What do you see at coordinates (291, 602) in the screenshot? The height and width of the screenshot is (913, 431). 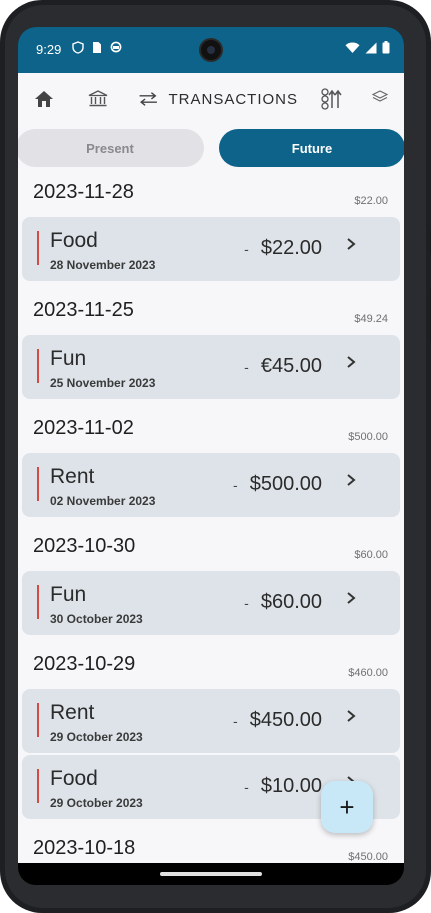 I see `transaction-amount: $60.00` at bounding box center [291, 602].